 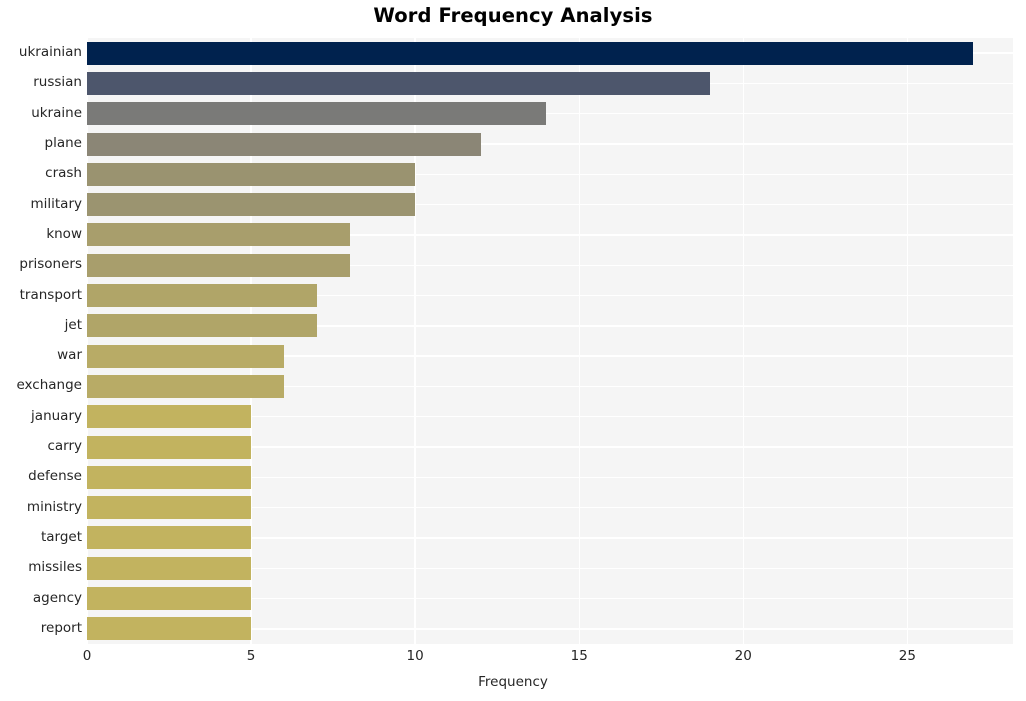 I want to click on y-tick-label-russian: russian, so click(x=57, y=82).